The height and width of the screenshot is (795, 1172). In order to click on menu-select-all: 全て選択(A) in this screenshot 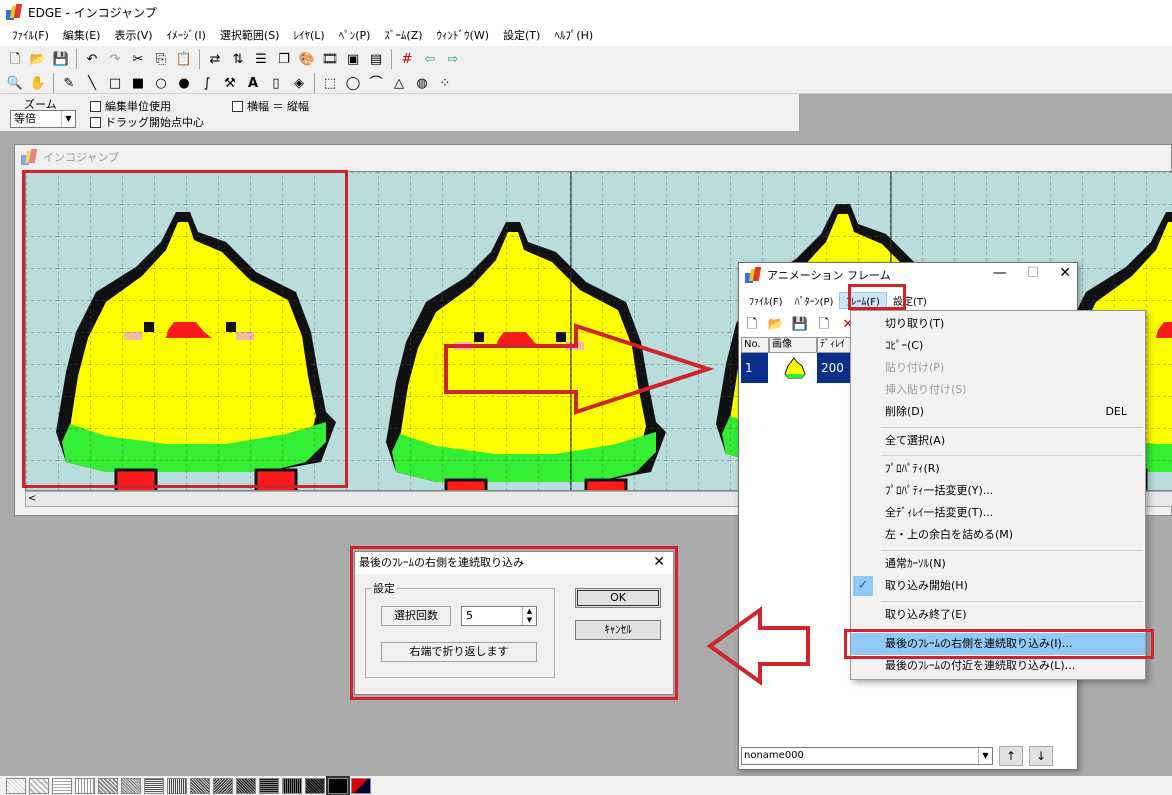, I will do `click(998, 441)`.